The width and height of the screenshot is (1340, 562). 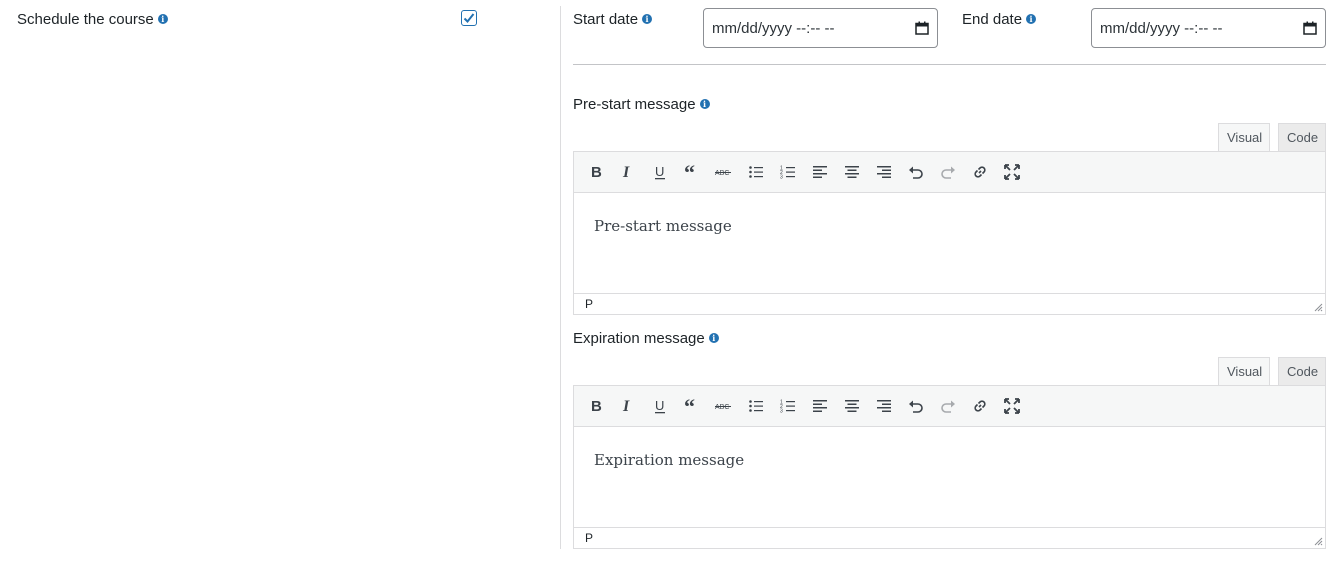 I want to click on link-icon, so click(x=980, y=406).